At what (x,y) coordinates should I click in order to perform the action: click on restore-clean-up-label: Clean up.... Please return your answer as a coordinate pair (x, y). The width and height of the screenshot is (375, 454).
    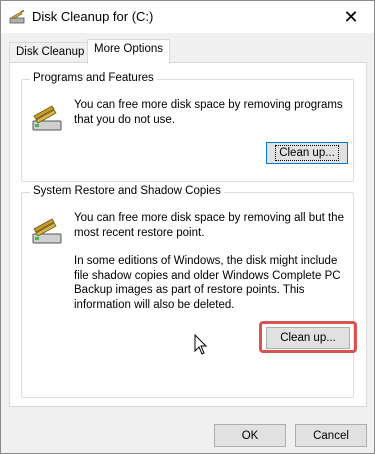
    Looking at the image, I should click on (308, 338).